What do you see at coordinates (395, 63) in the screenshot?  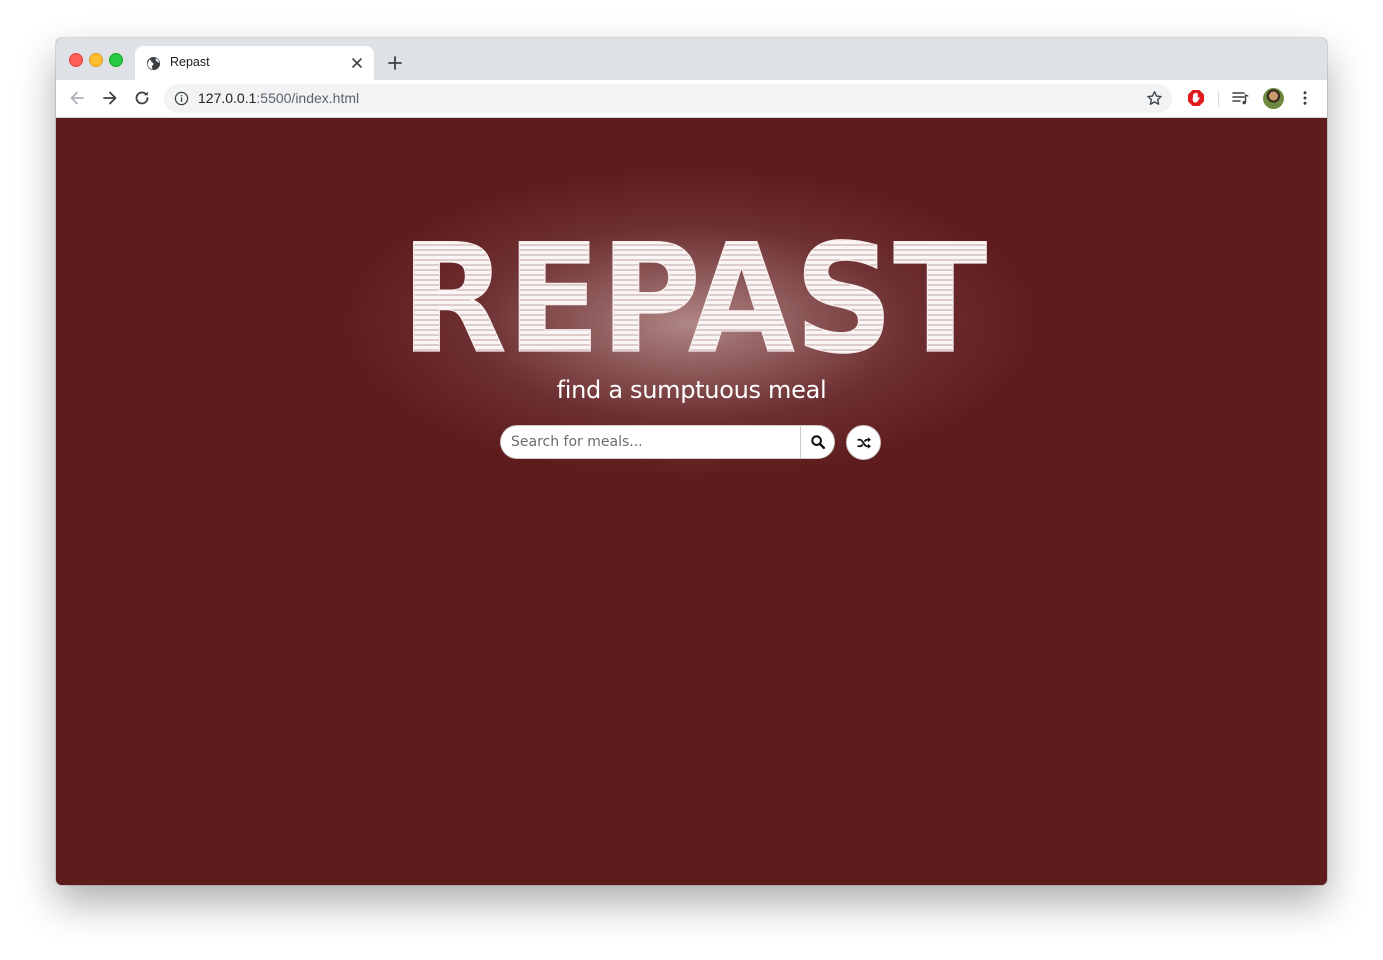 I see `new-tab-button` at bounding box center [395, 63].